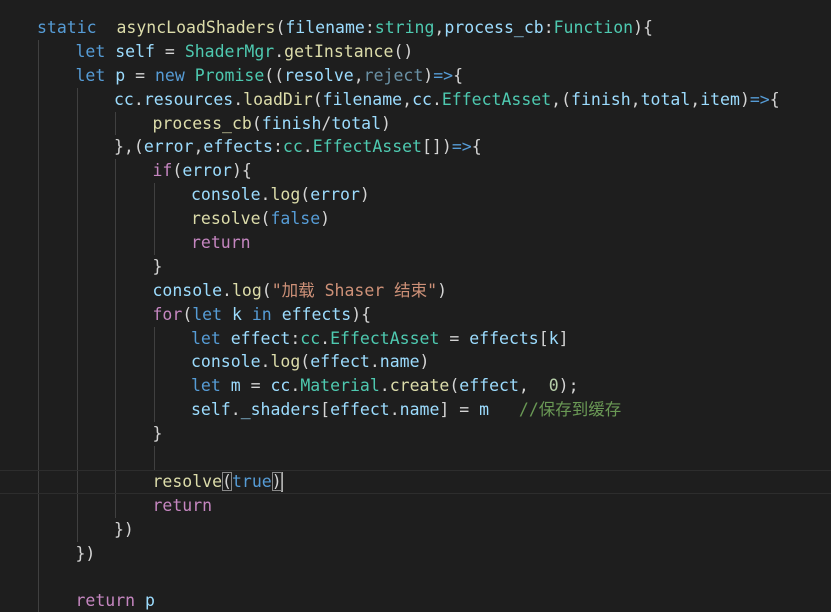 The height and width of the screenshot is (612, 831). What do you see at coordinates (340, 386) in the screenshot?
I see `code-token: Material` at bounding box center [340, 386].